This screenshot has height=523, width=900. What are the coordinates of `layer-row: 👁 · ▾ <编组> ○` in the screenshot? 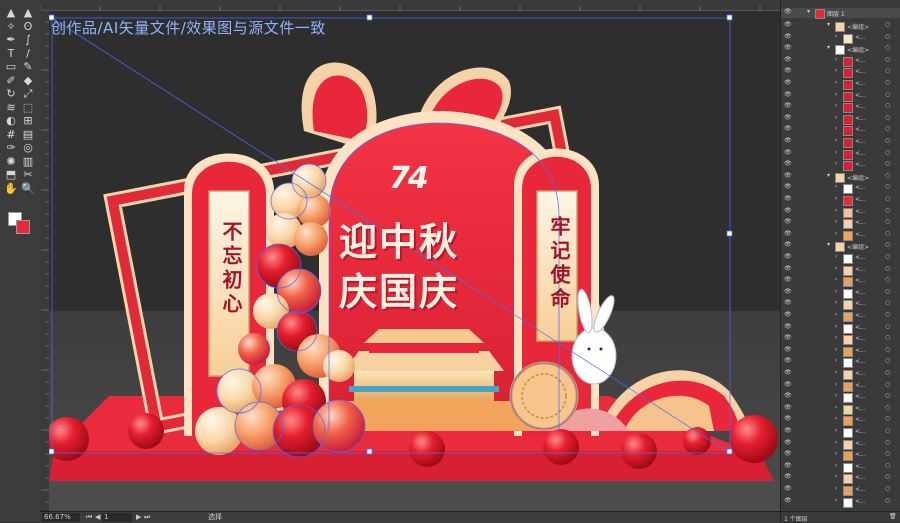 It's located at (840, 177).